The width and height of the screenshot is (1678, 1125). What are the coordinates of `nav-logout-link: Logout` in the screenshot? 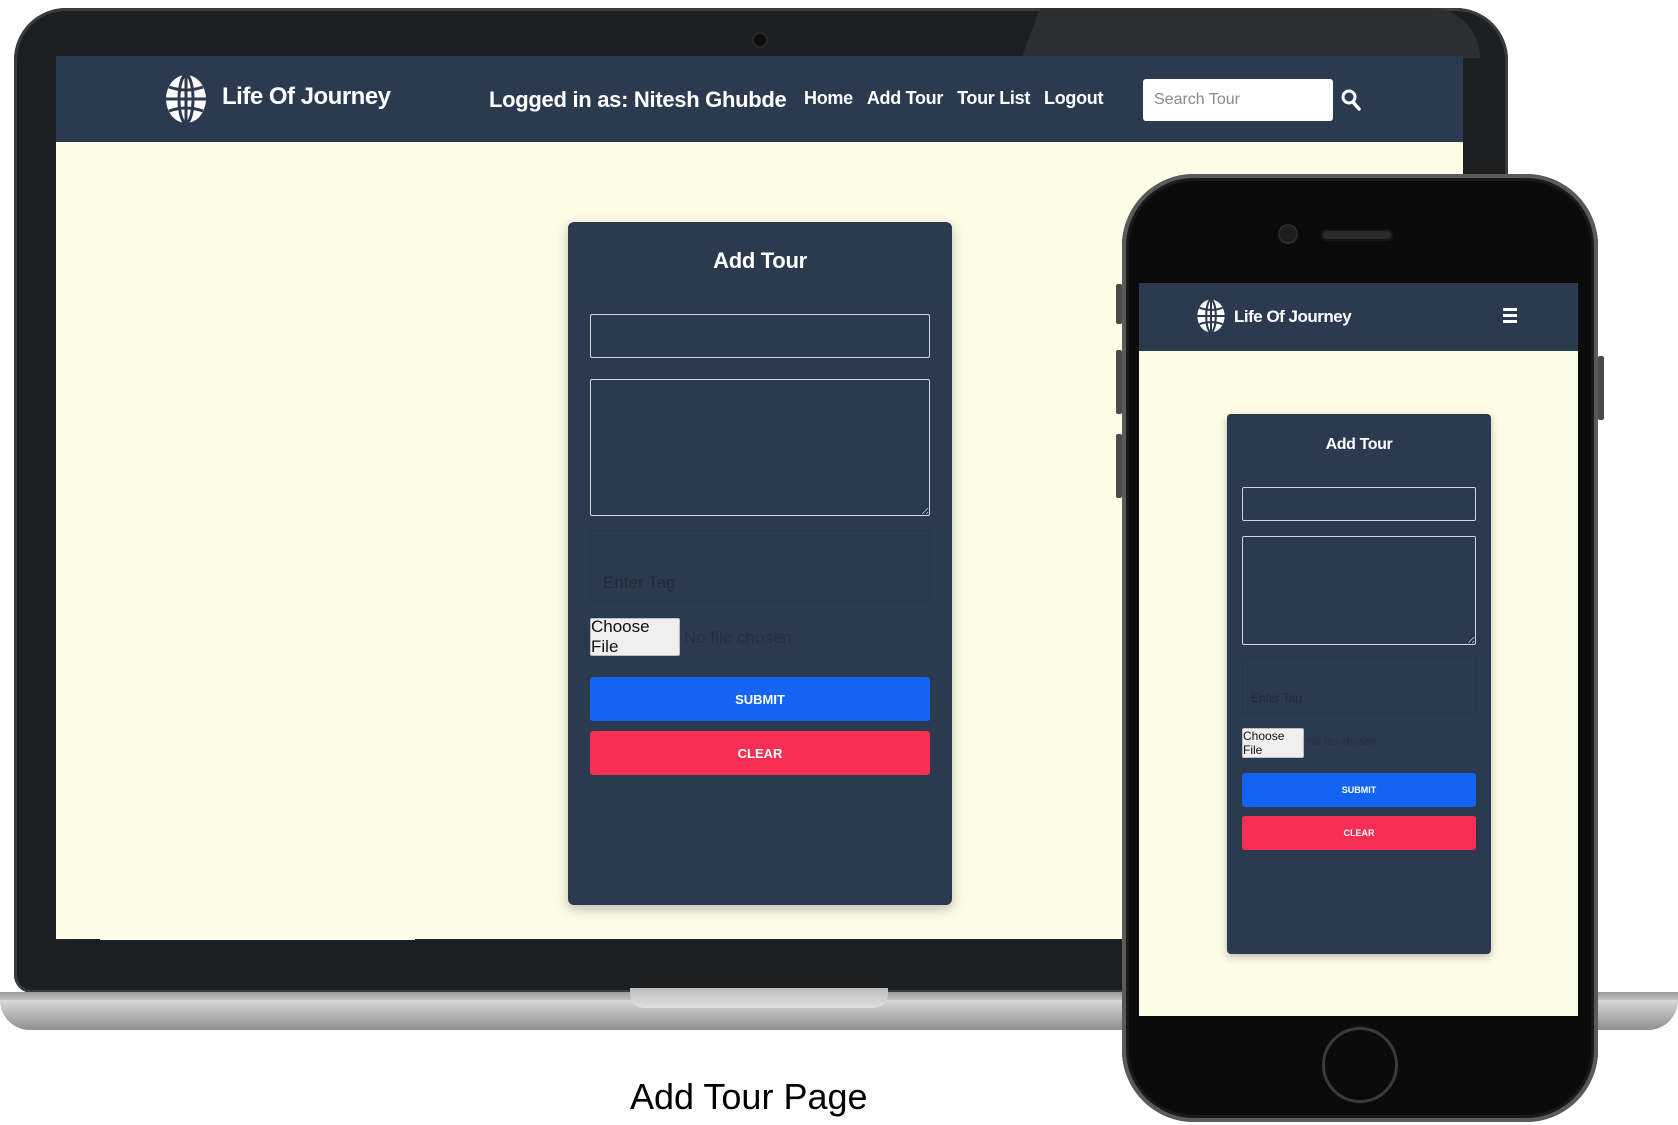 It's located at (1073, 98).